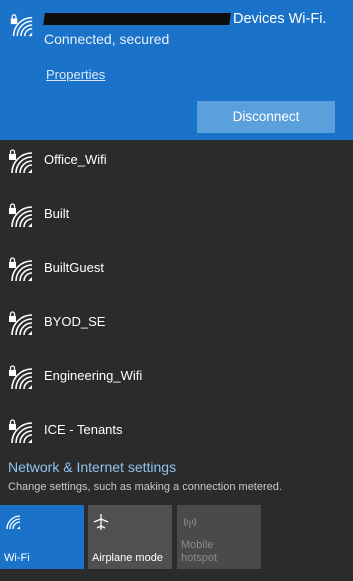 The width and height of the screenshot is (353, 581). I want to click on wifi-toggle-button: Wi-Fi, so click(42, 537).